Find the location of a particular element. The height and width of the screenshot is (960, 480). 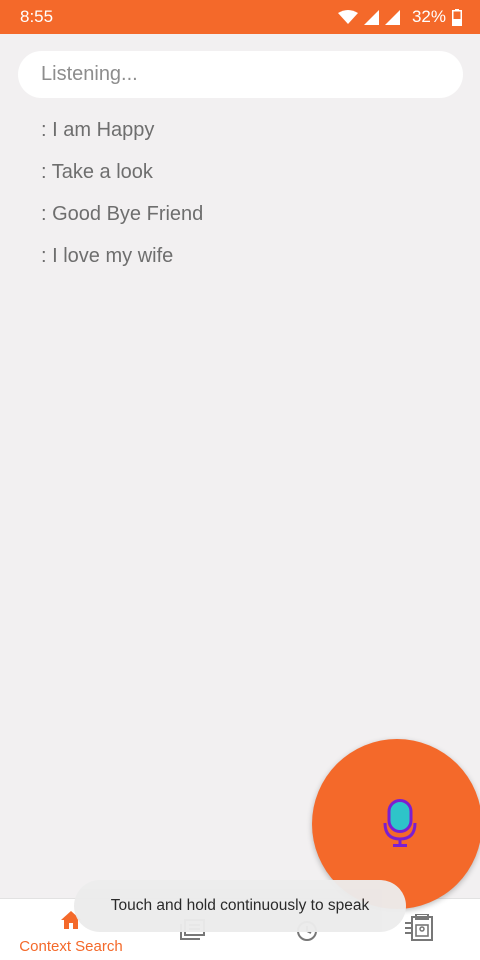

list-item: : Good Bye Friend is located at coordinates (122, 221).